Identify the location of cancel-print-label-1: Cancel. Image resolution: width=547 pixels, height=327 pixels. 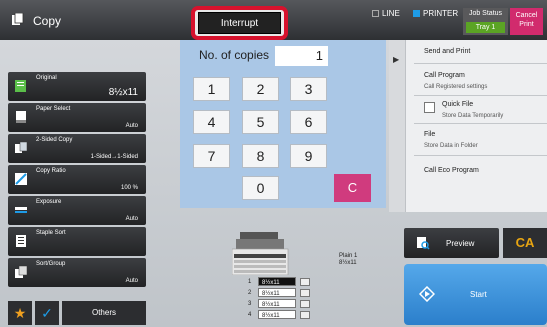
(526, 15).